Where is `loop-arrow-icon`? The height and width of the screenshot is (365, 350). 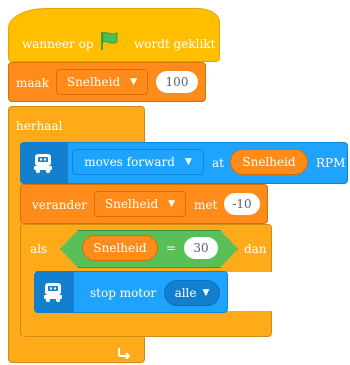 loop-arrow-icon is located at coordinates (124, 353).